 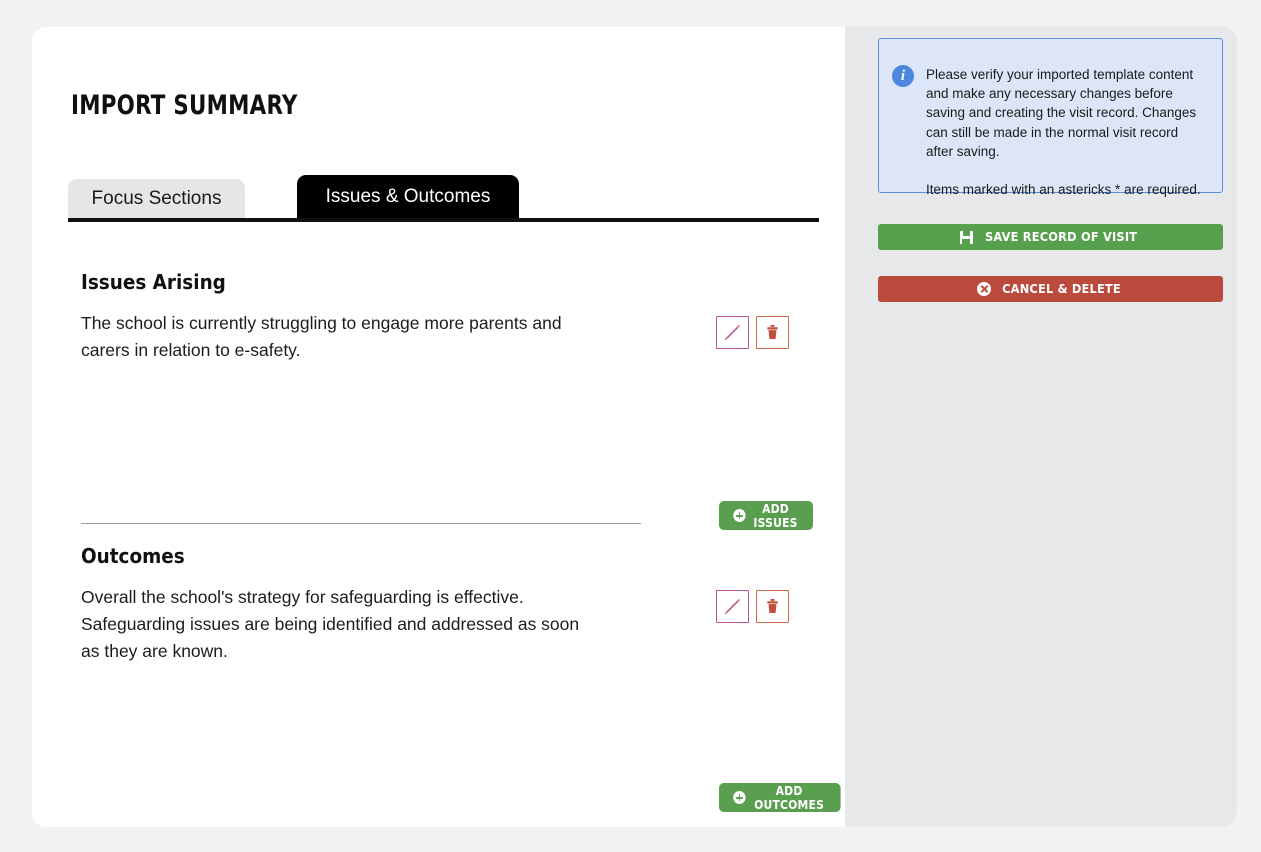 What do you see at coordinates (133, 556) in the screenshot?
I see `section-outcomes-heading: Outcomes` at bounding box center [133, 556].